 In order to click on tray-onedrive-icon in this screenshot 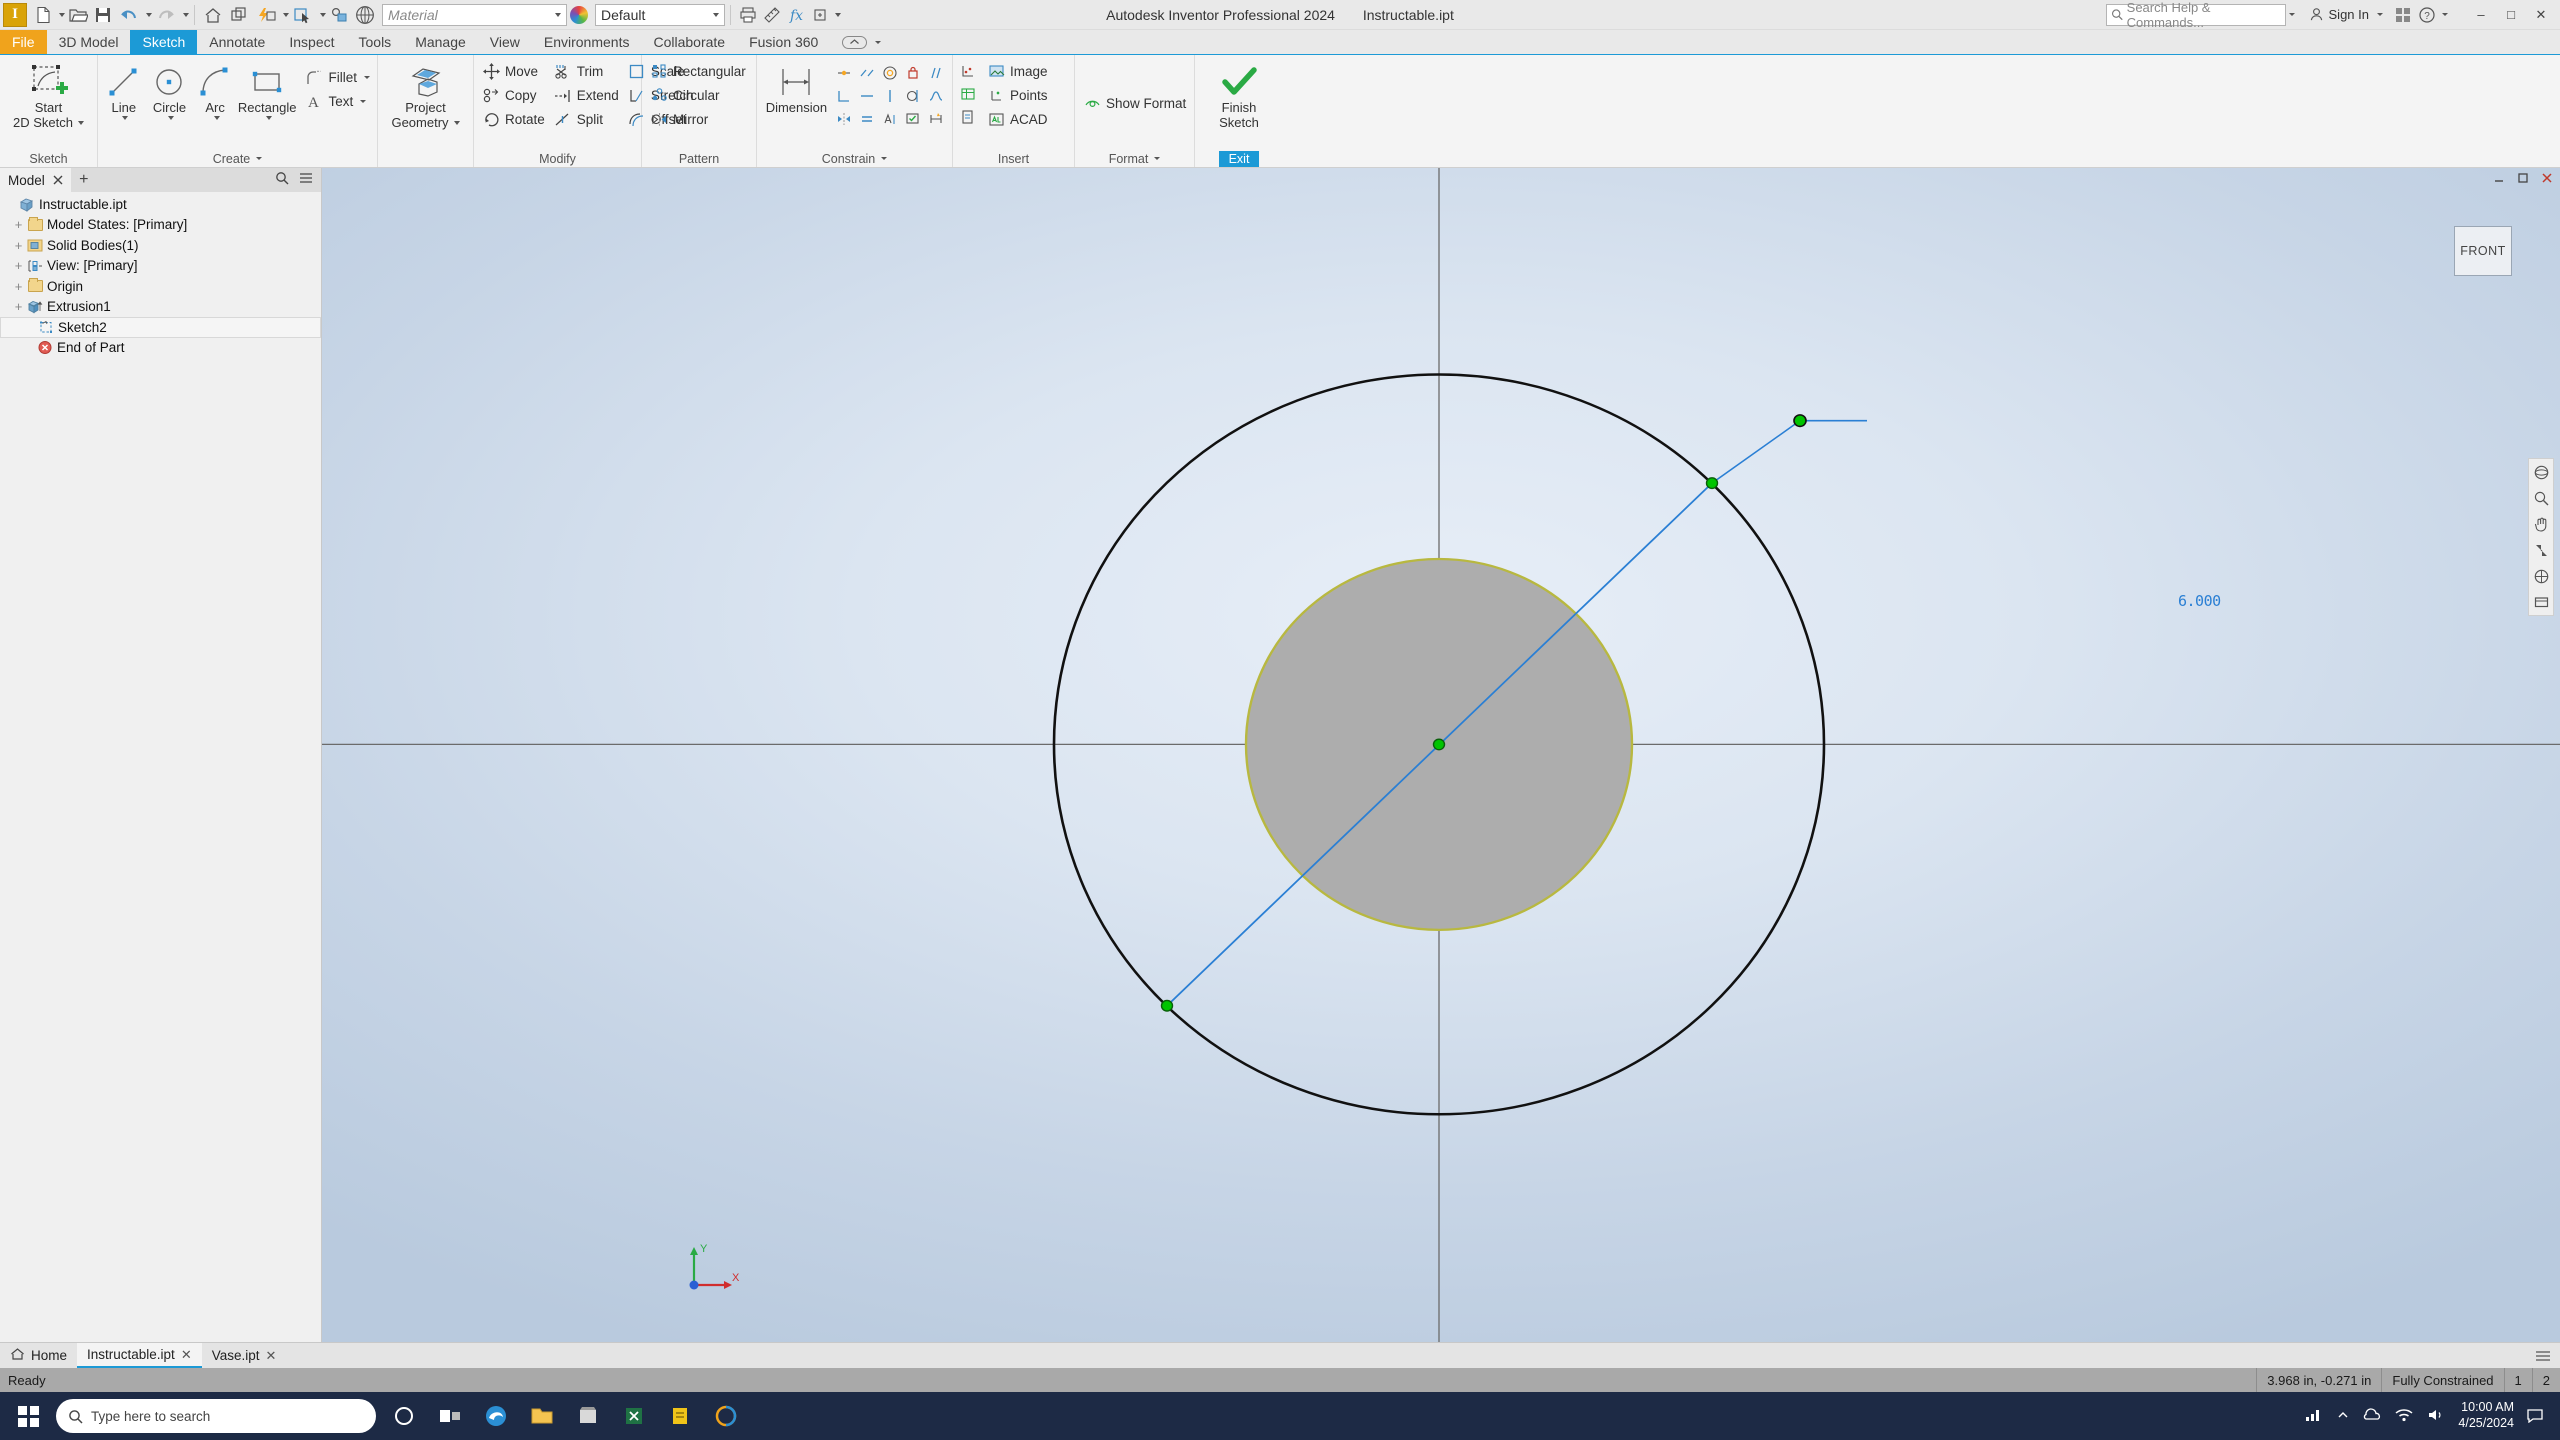, I will do `click(2372, 1416)`.